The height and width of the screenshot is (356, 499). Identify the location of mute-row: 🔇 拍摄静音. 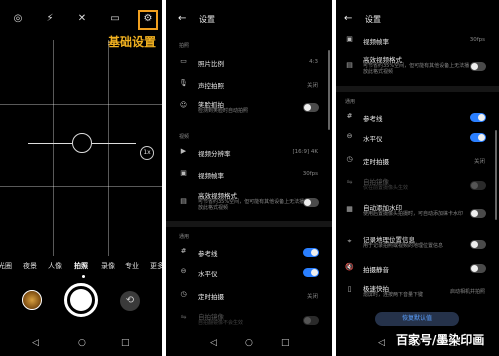
(417, 269).